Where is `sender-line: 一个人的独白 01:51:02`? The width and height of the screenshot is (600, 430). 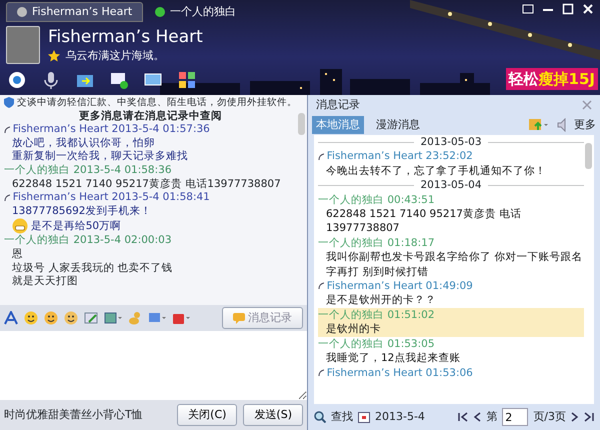
sender-line: 一个人的独白 01:51:02 is located at coordinates (376, 315).